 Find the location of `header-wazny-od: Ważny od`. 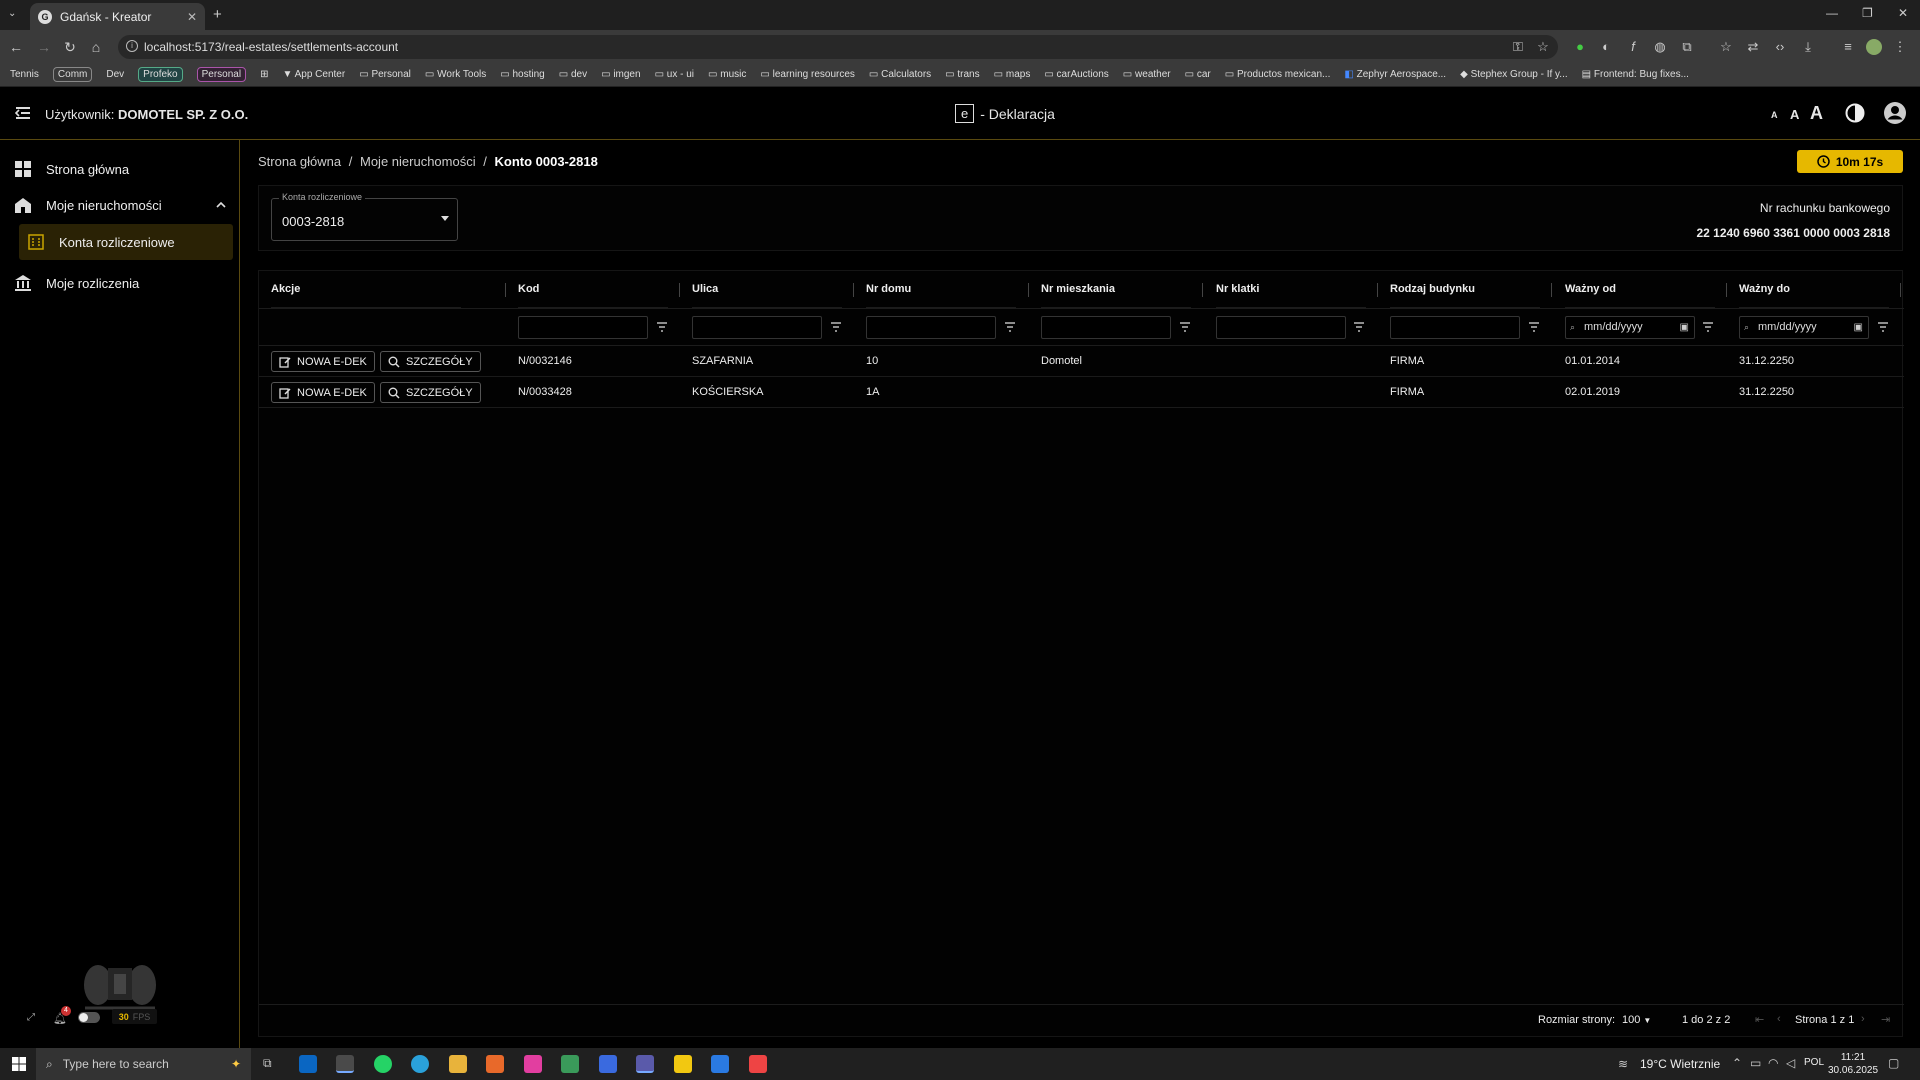

header-wazny-od: Ważny od is located at coordinates (1640, 289).